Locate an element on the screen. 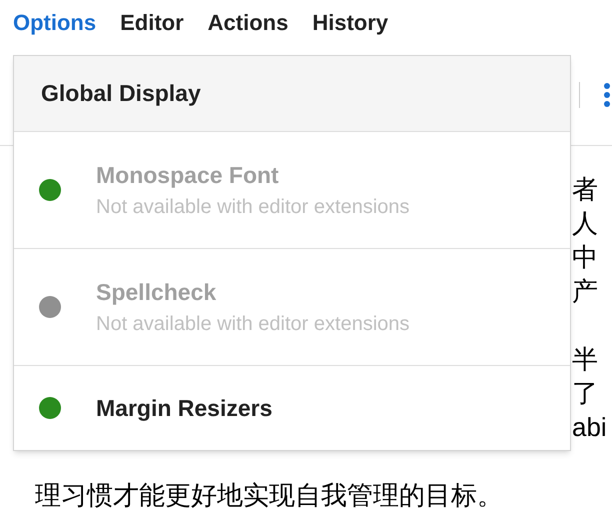 Image resolution: width=612 pixels, height=532 pixels. menu-item: Options is located at coordinates (54, 22).